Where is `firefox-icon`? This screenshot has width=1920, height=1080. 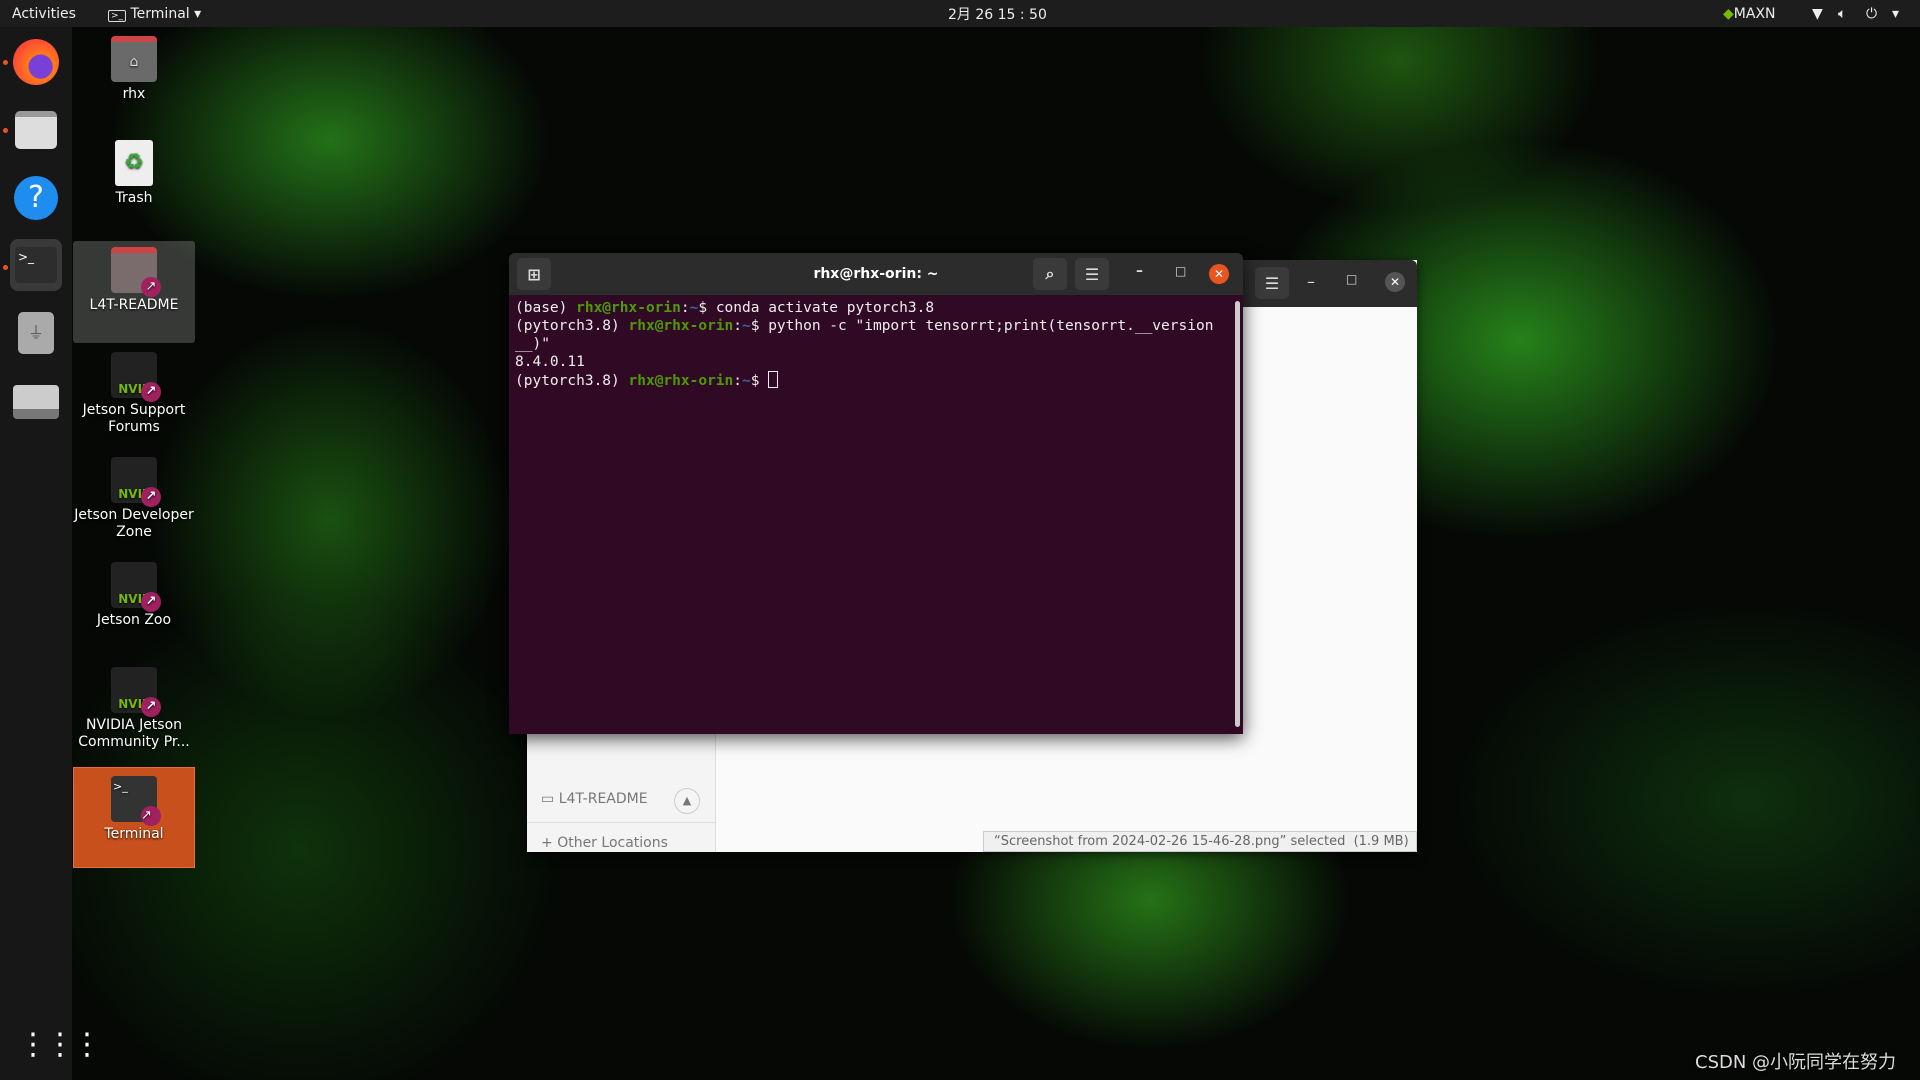
firefox-icon is located at coordinates (36, 62).